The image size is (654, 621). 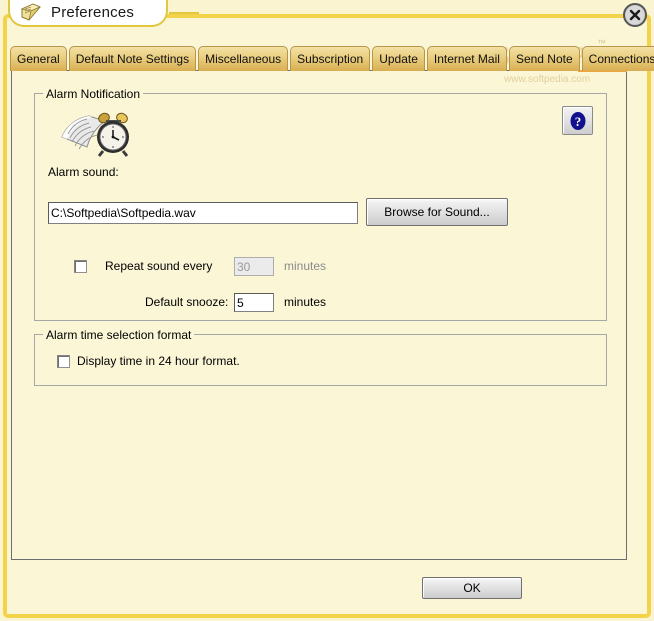 I want to click on tab-send-note: Send Note, so click(x=544, y=58).